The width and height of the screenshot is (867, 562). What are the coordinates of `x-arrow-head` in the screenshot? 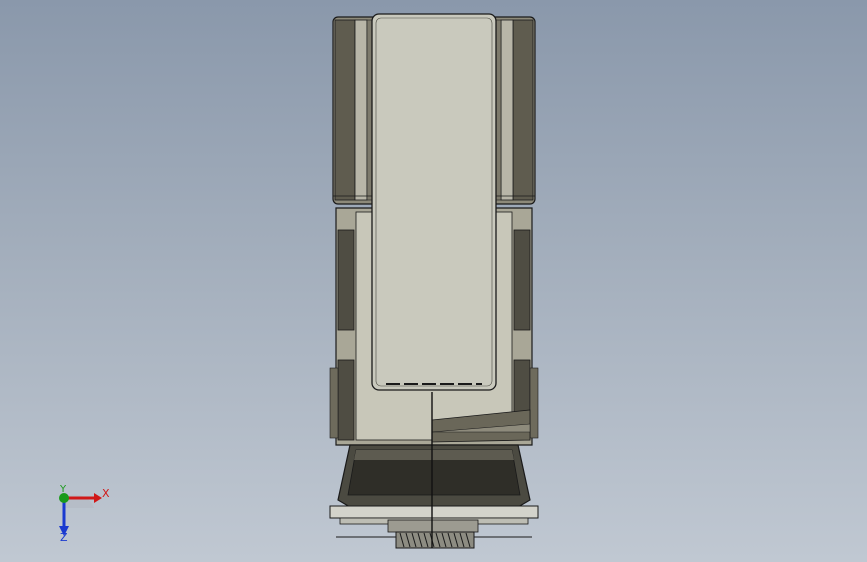 It's located at (98, 498).